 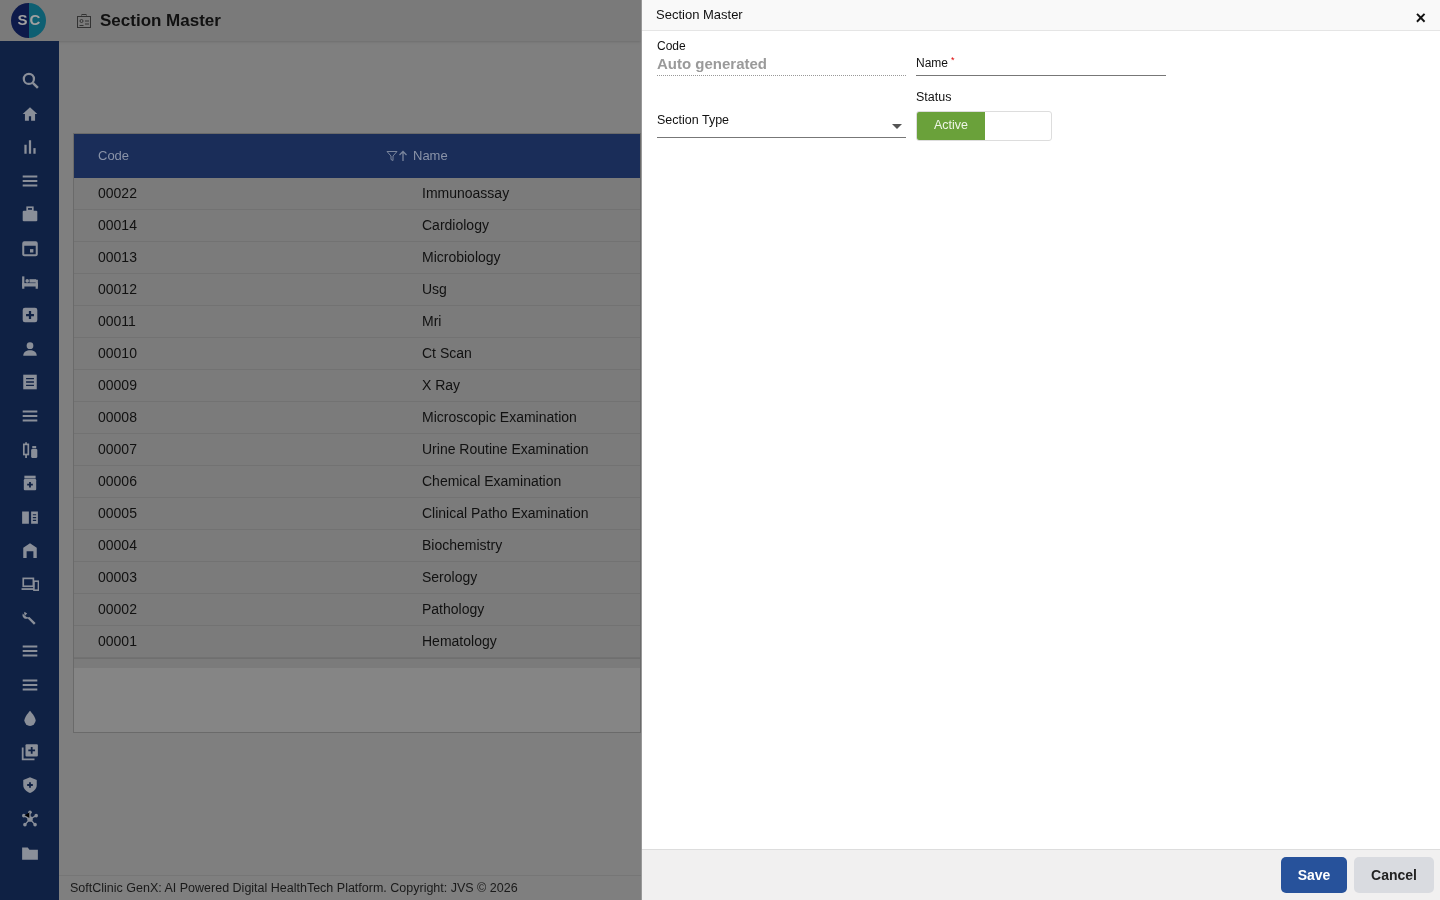 What do you see at coordinates (118, 289) in the screenshot?
I see `table-cell-text: 00012` at bounding box center [118, 289].